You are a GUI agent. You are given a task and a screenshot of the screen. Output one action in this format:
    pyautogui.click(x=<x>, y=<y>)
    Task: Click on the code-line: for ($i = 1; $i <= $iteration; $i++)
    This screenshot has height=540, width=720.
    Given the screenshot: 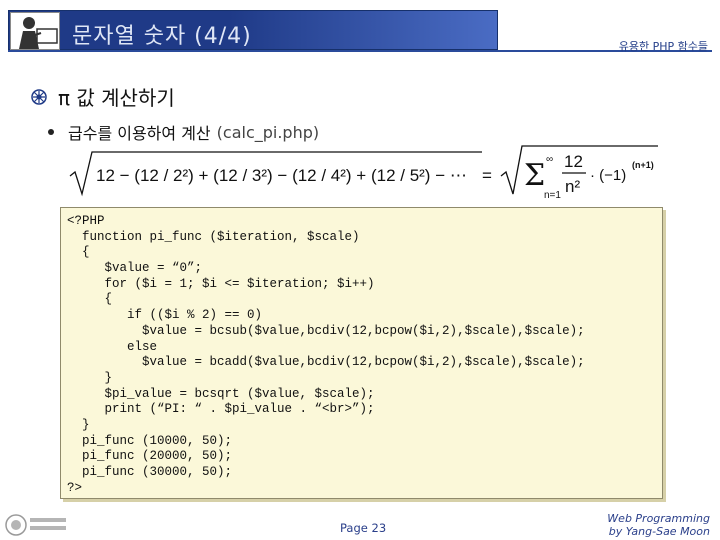 What is the action you would take?
    pyautogui.click(x=221, y=283)
    